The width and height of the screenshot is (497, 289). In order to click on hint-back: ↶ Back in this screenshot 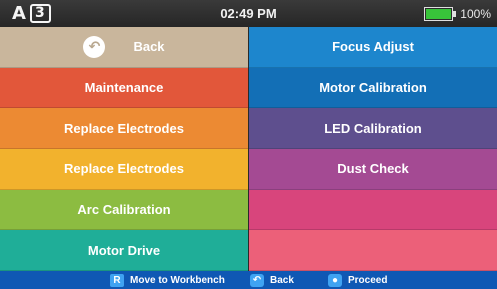, I will do `click(272, 280)`.